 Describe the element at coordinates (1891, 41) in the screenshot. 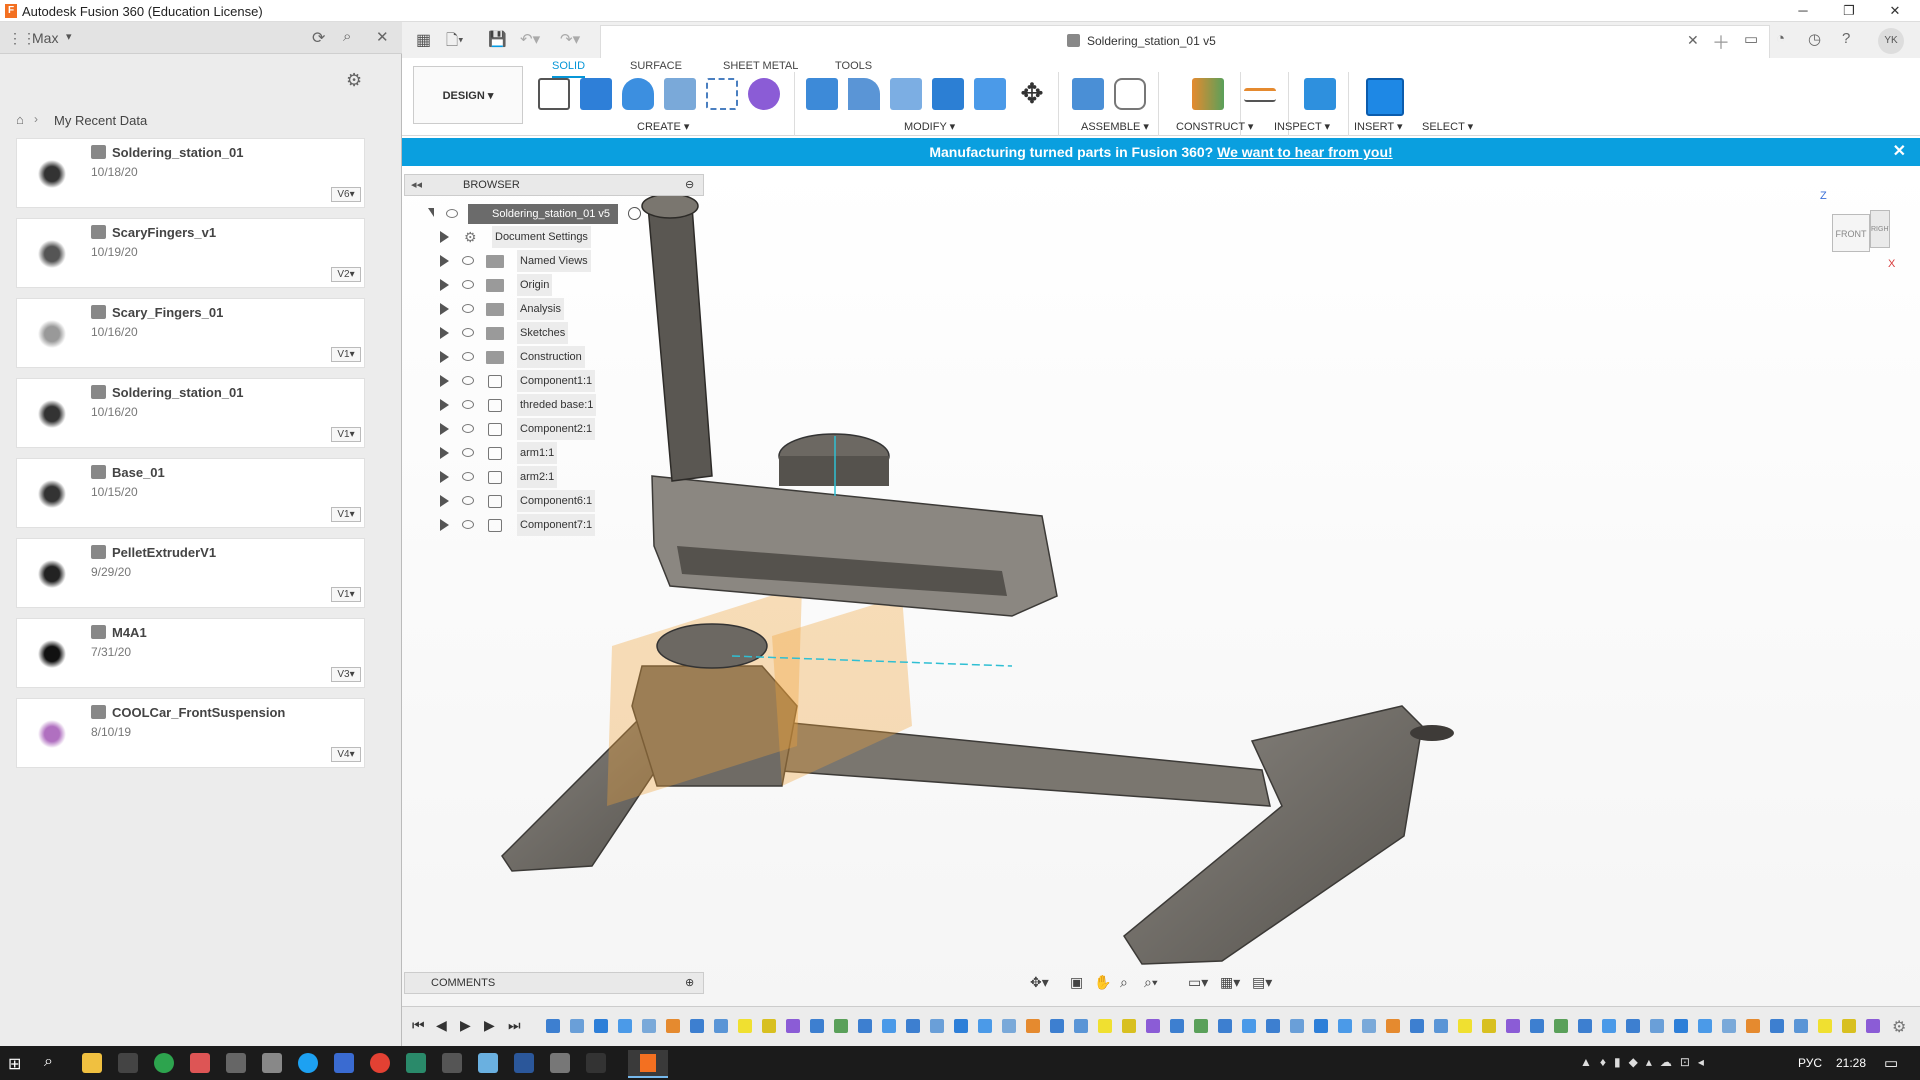

I see `avatar: YK` at that location.